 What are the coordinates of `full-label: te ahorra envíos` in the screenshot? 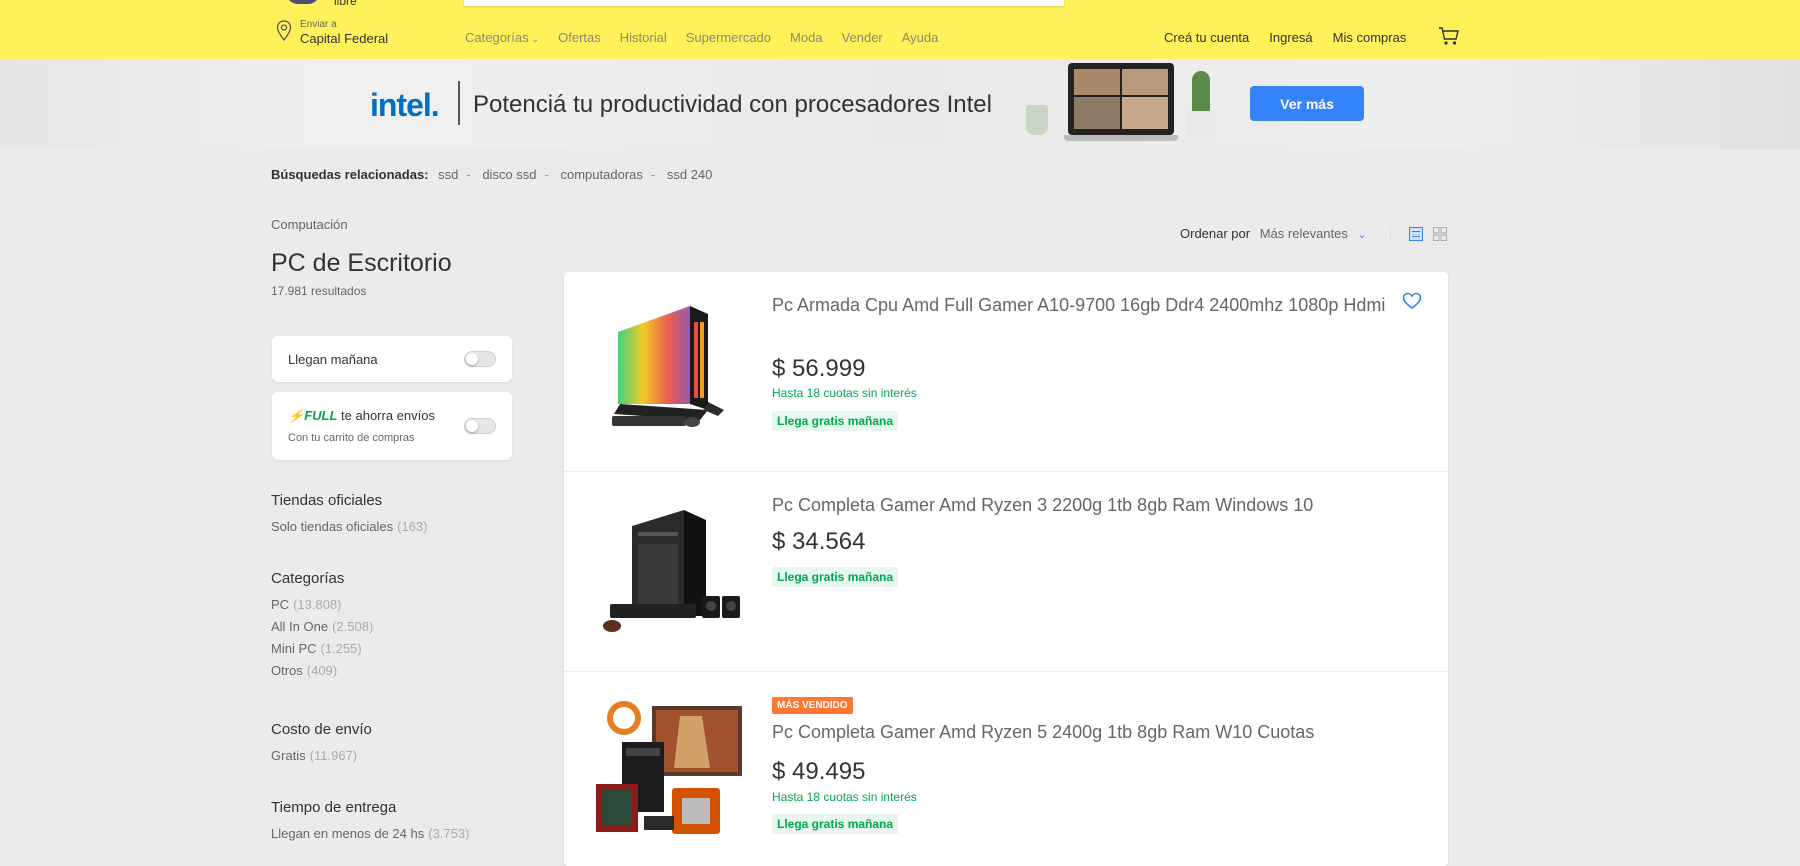 It's located at (388, 415).